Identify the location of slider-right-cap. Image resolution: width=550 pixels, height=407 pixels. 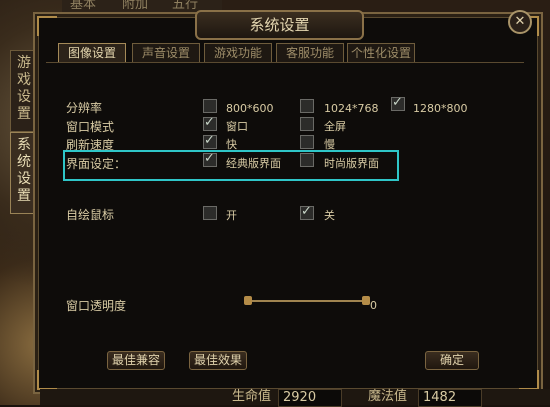
(366, 300).